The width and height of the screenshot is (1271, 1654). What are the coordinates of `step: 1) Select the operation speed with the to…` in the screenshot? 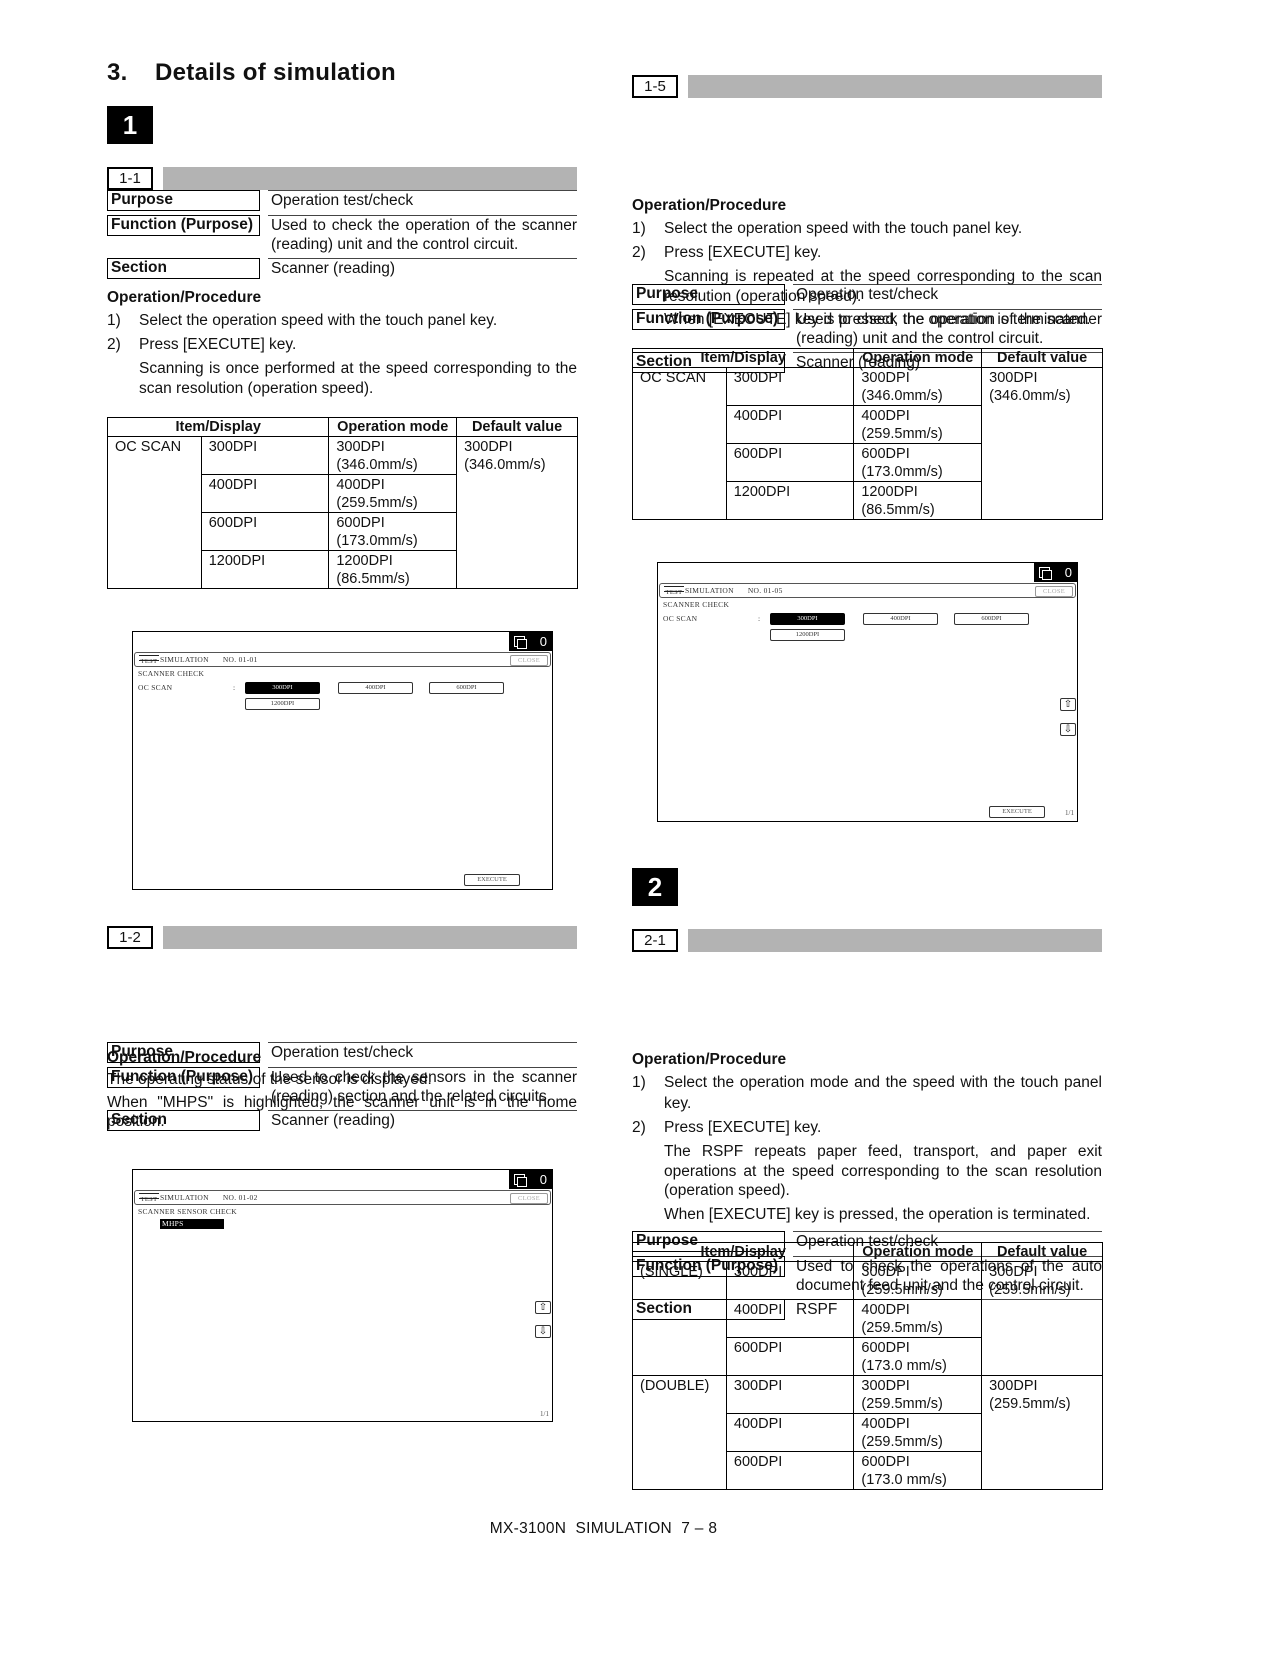 It's located at (867, 228).